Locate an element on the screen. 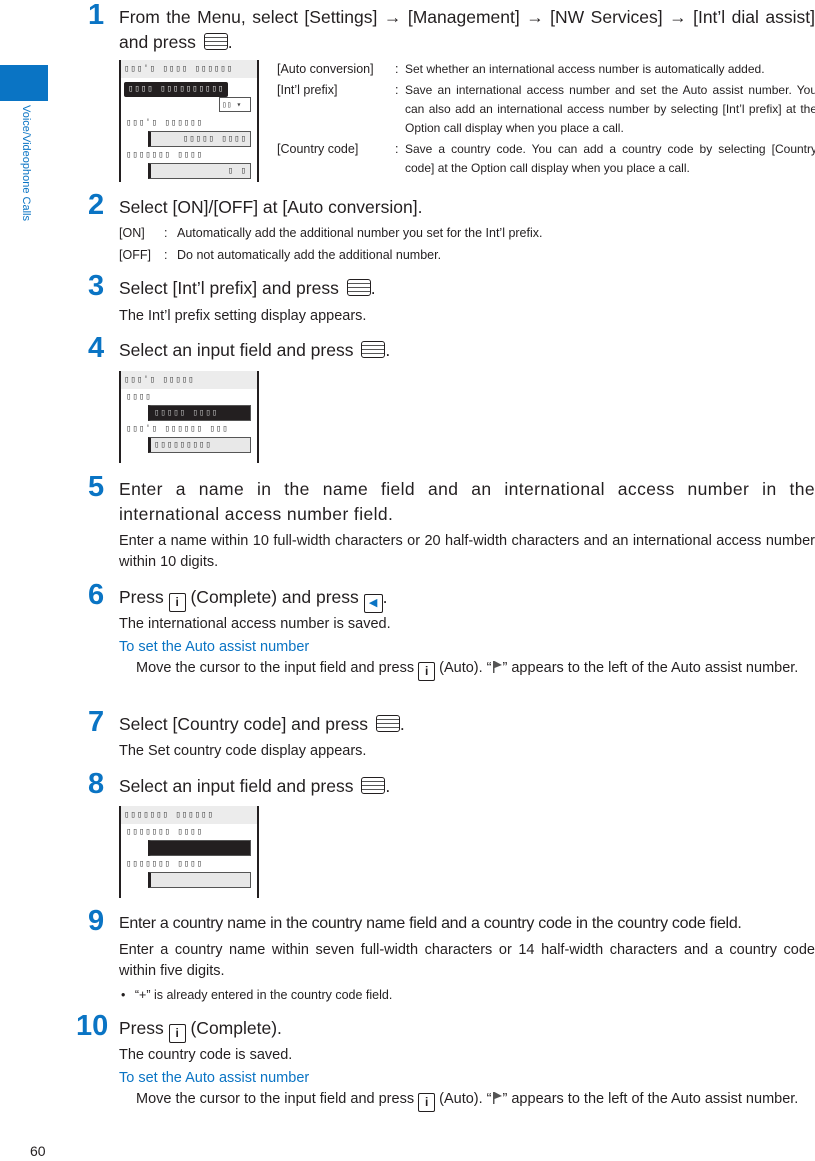 The height and width of the screenshot is (1161, 815). step-body: The country code is saved. is located at coordinates (206, 1055).